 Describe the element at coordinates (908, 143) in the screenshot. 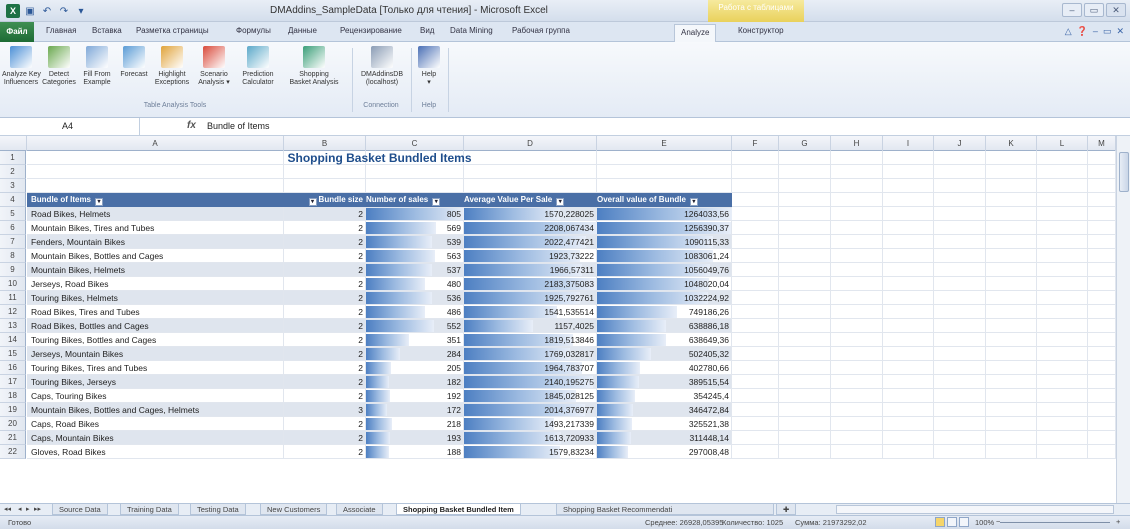

I see `column-header-i: I` at that location.